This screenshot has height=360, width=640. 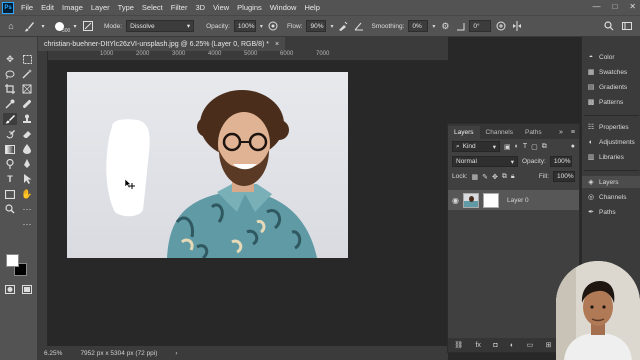 I want to click on search-icon, so click(x=609, y=26).